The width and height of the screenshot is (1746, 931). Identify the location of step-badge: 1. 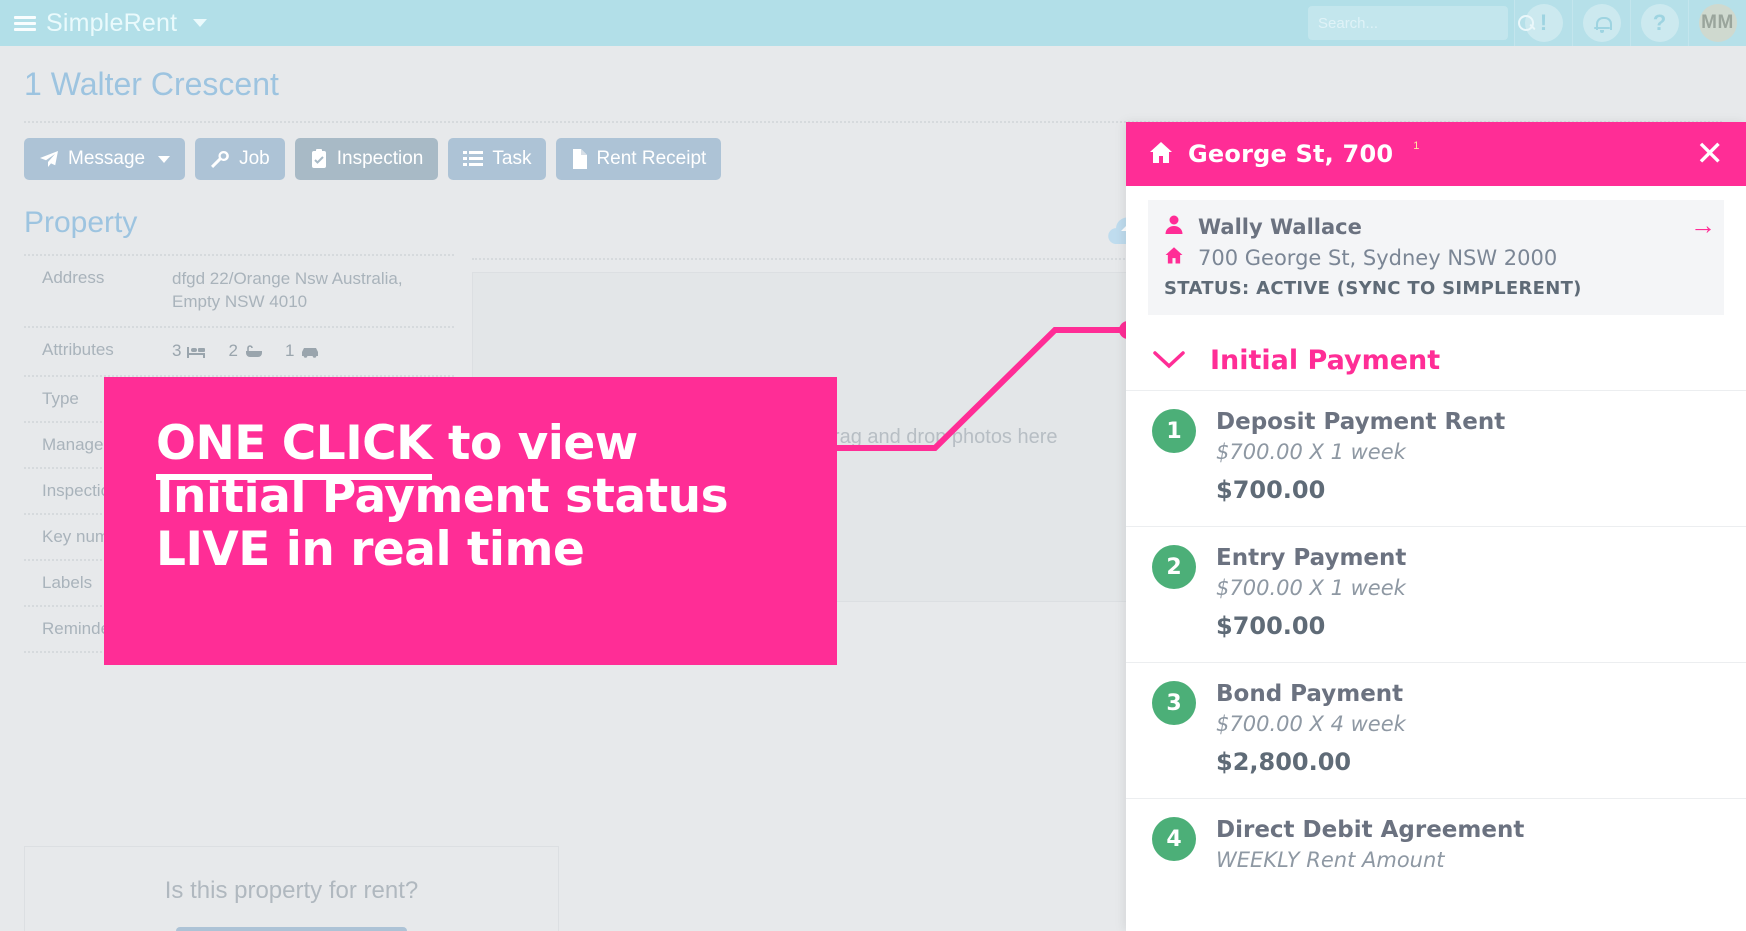
(1174, 431).